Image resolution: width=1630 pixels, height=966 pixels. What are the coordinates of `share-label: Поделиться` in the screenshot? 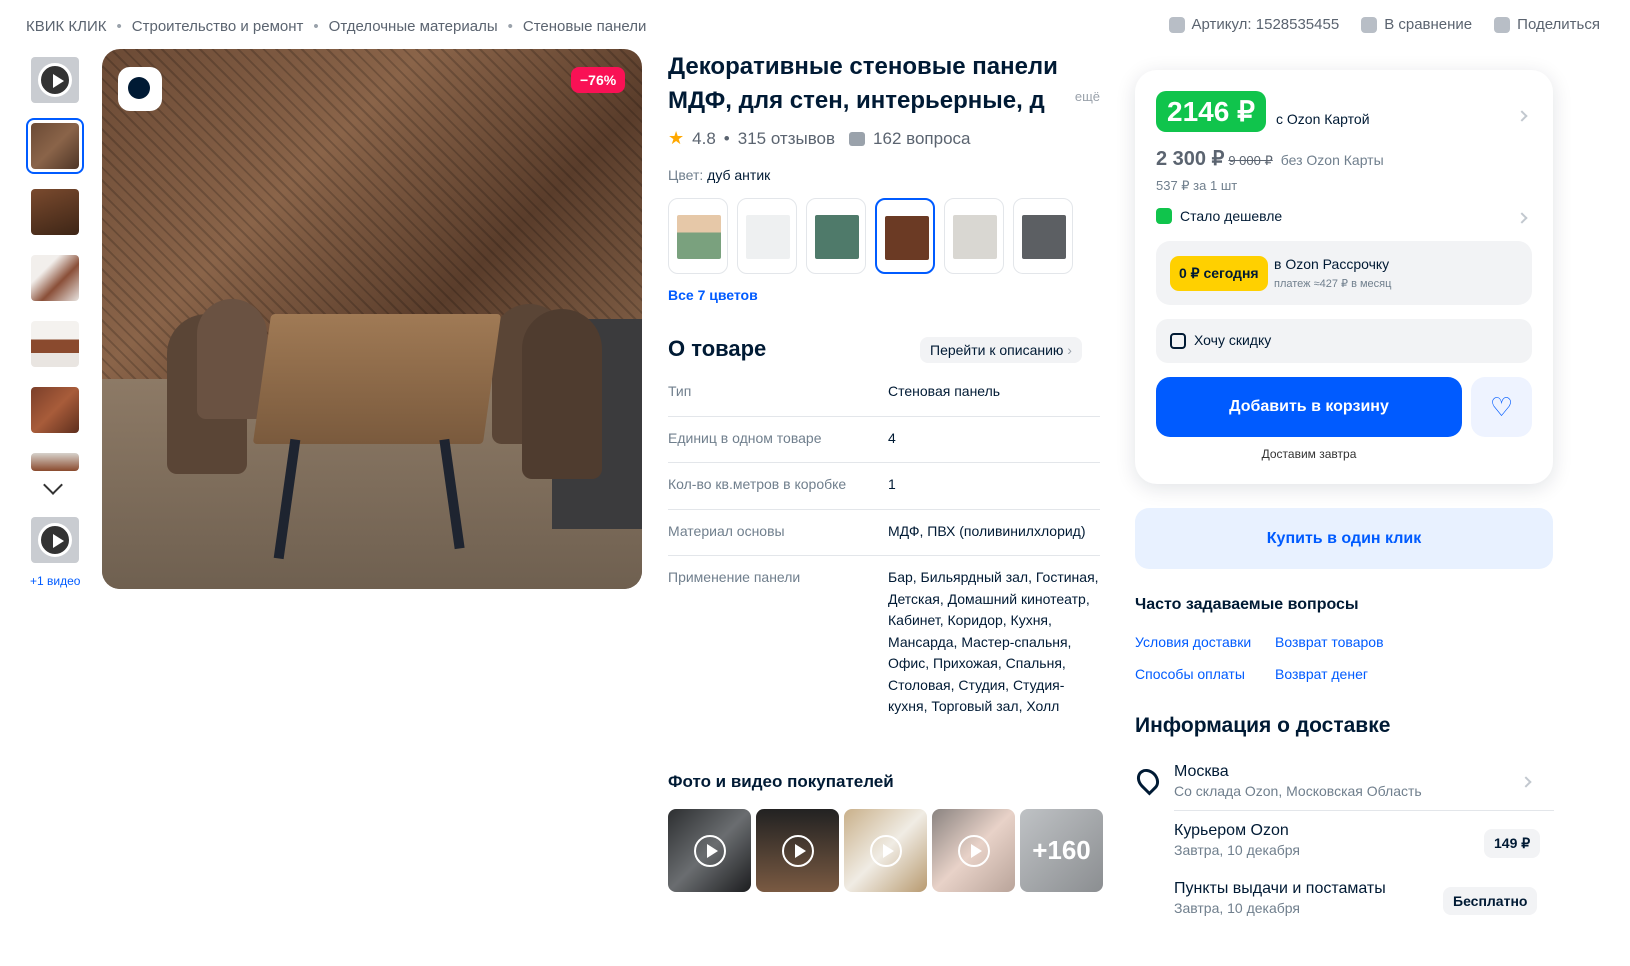 It's located at (1558, 24).